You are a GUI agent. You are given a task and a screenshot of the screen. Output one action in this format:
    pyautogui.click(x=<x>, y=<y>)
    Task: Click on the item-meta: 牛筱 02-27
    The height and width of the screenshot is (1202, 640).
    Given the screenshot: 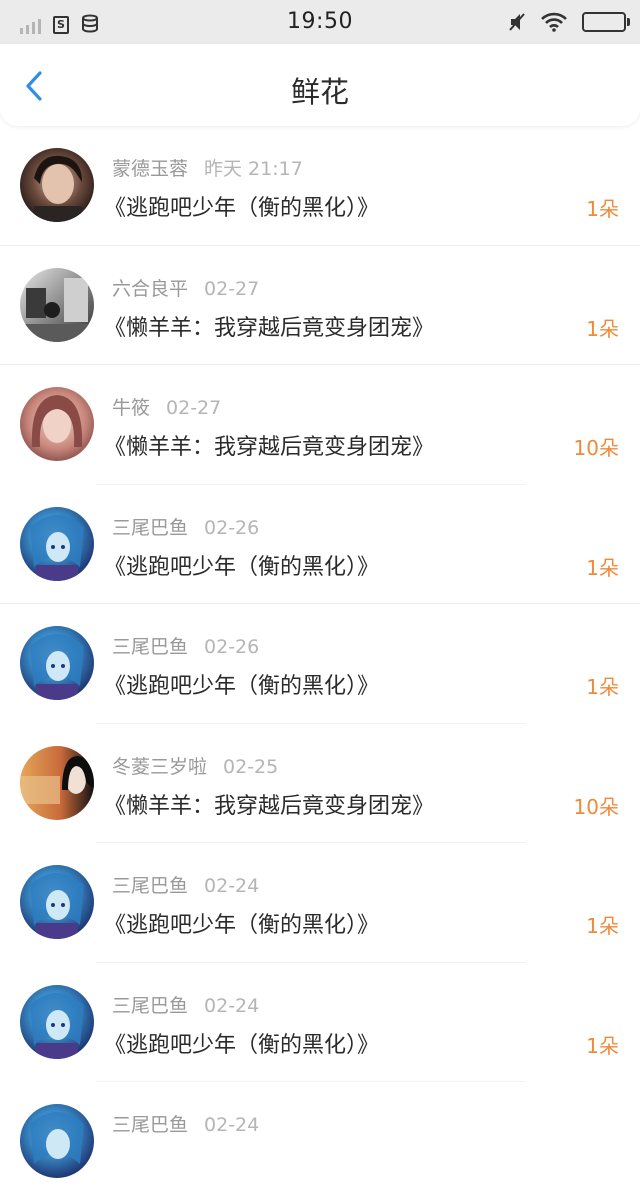 What is the action you would take?
    pyautogui.click(x=166, y=406)
    